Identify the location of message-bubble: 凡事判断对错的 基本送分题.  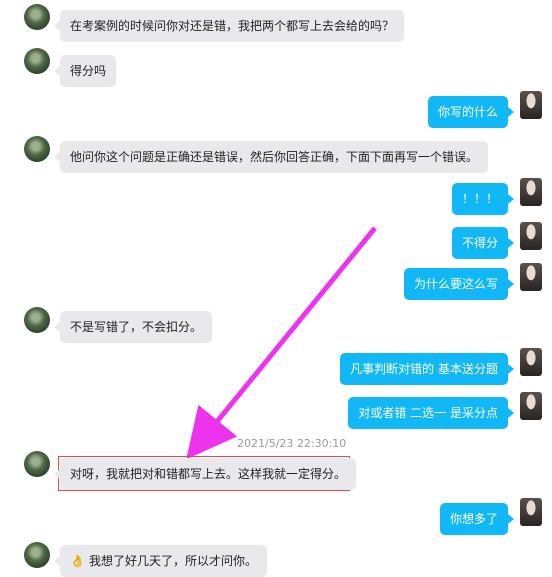
(427, 369).